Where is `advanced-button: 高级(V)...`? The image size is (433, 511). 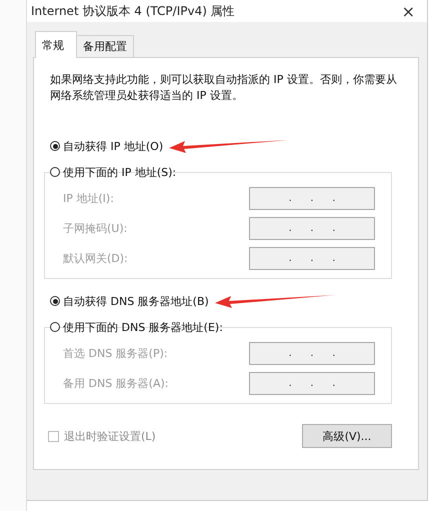 advanced-button: 高级(V)... is located at coordinates (347, 436).